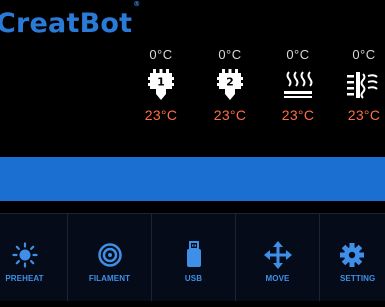  What do you see at coordinates (364, 115) in the screenshot?
I see `chamber-current: 23°C` at bounding box center [364, 115].